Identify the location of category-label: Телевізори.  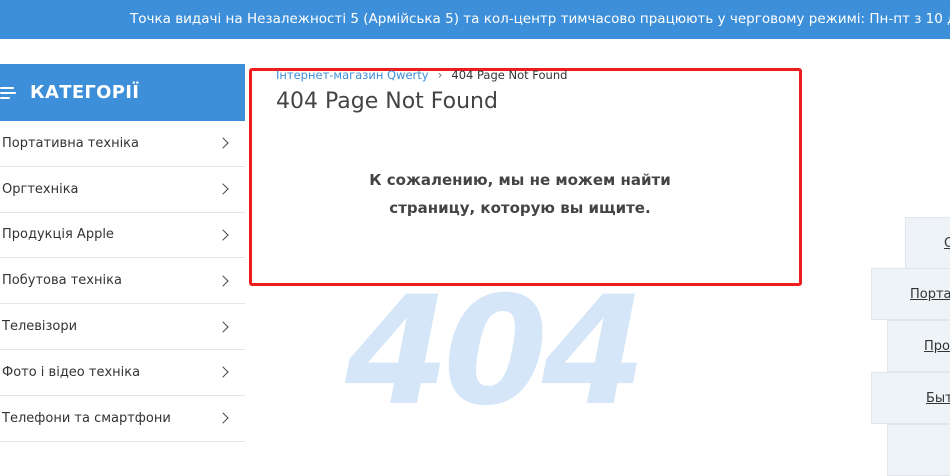
(40, 327).